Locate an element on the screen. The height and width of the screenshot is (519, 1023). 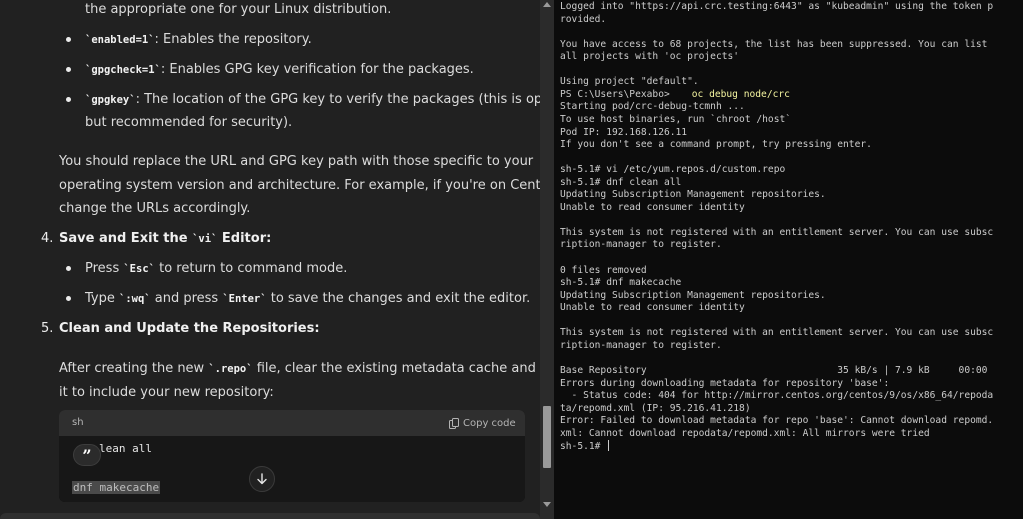
terminal-line: all projects with 'oc projects' is located at coordinates (650, 57).